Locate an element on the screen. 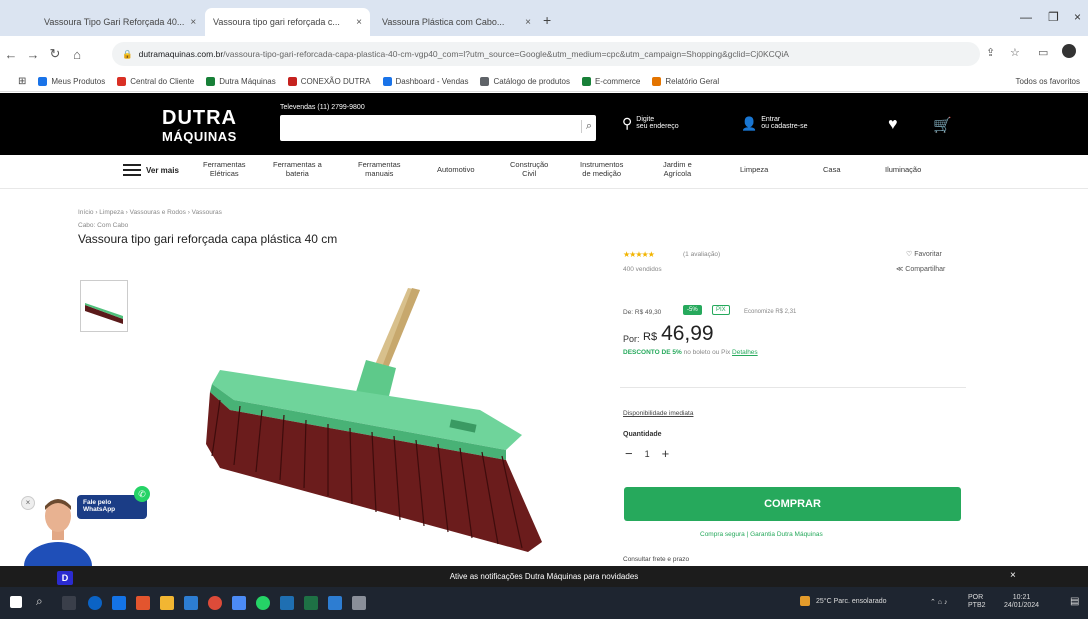  currency: R$ is located at coordinates (650, 337).